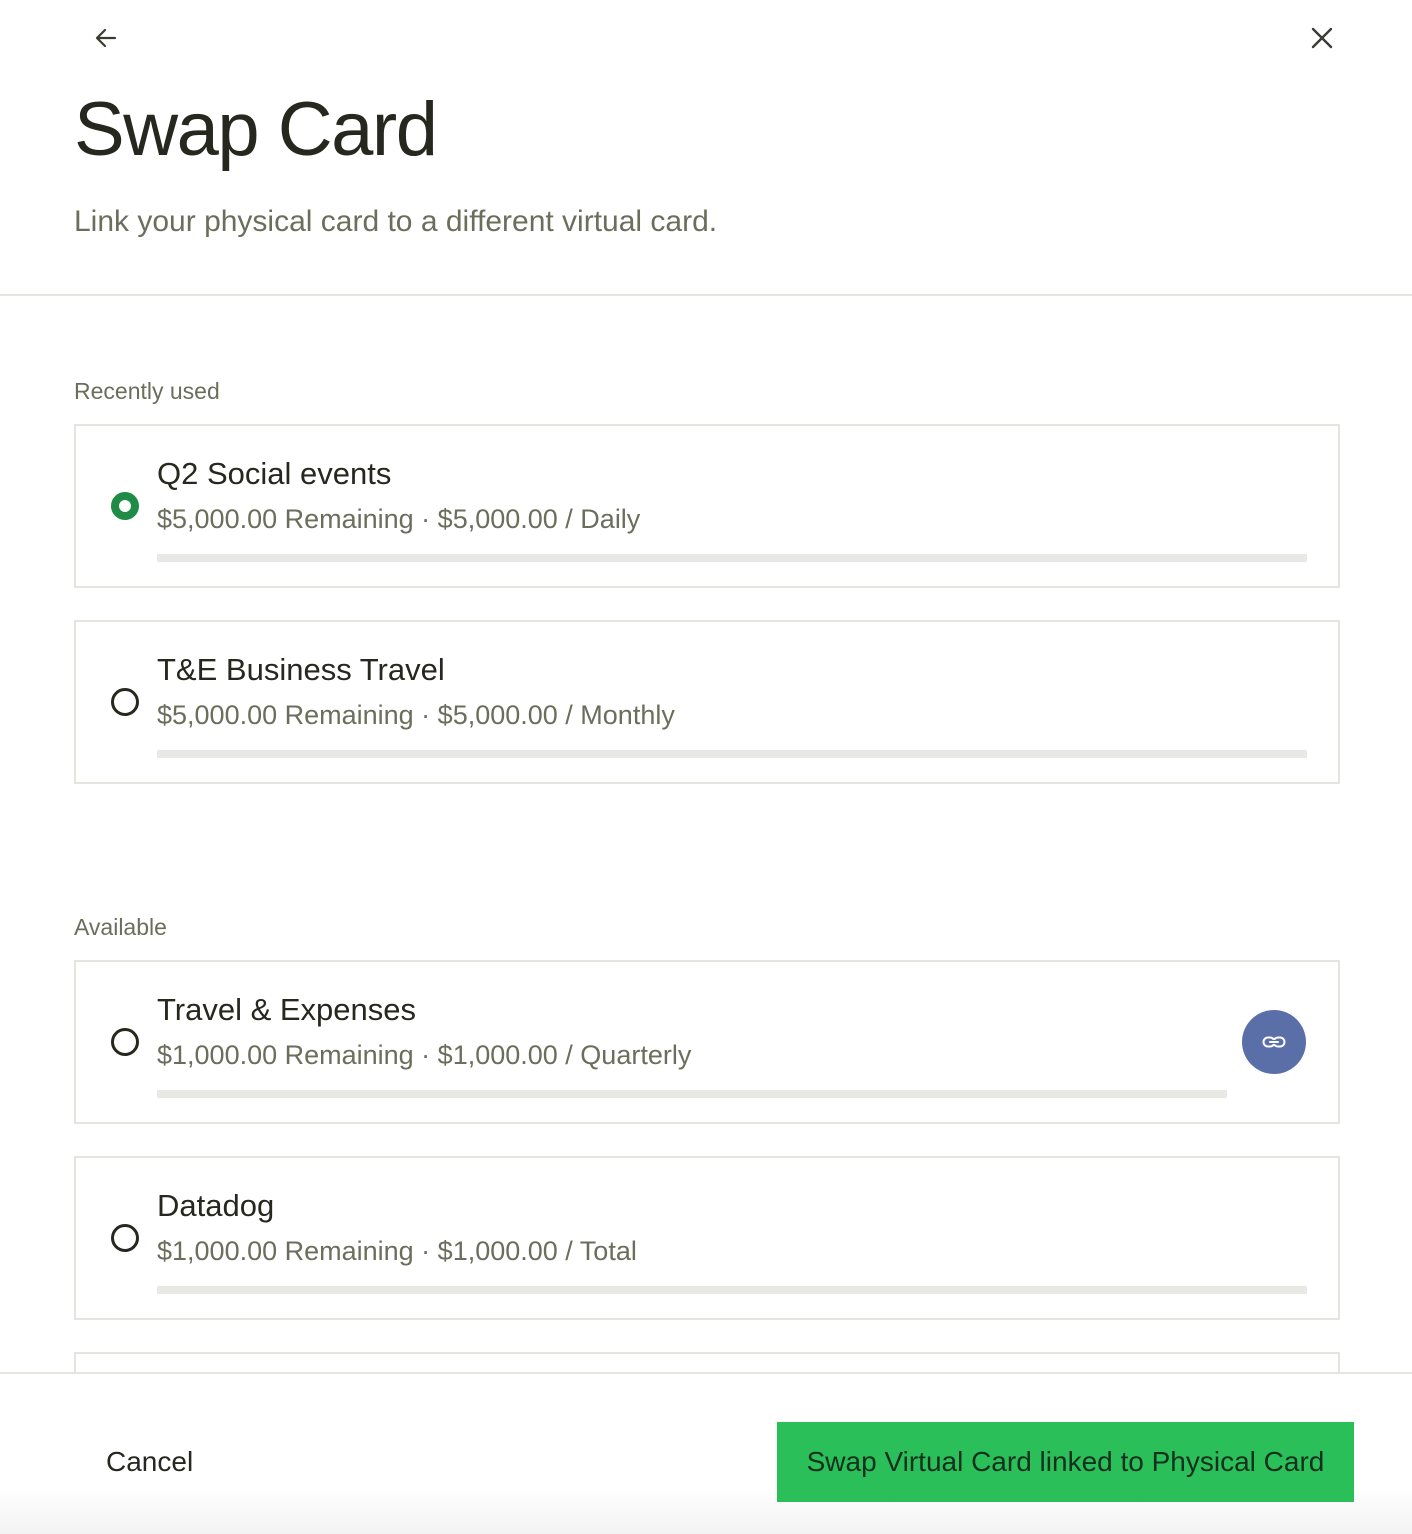 The image size is (1412, 1534). What do you see at coordinates (147, 391) in the screenshot?
I see `section-label-recently-used: Recently used` at bounding box center [147, 391].